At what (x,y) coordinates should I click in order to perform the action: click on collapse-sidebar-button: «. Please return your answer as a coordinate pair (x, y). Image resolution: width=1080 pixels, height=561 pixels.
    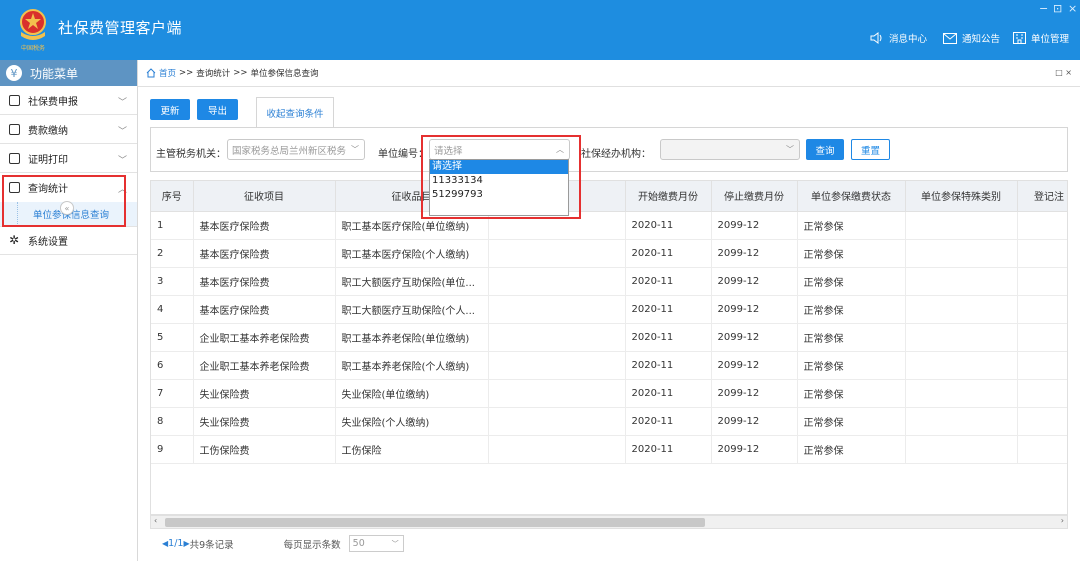
    Looking at the image, I should click on (67, 208).